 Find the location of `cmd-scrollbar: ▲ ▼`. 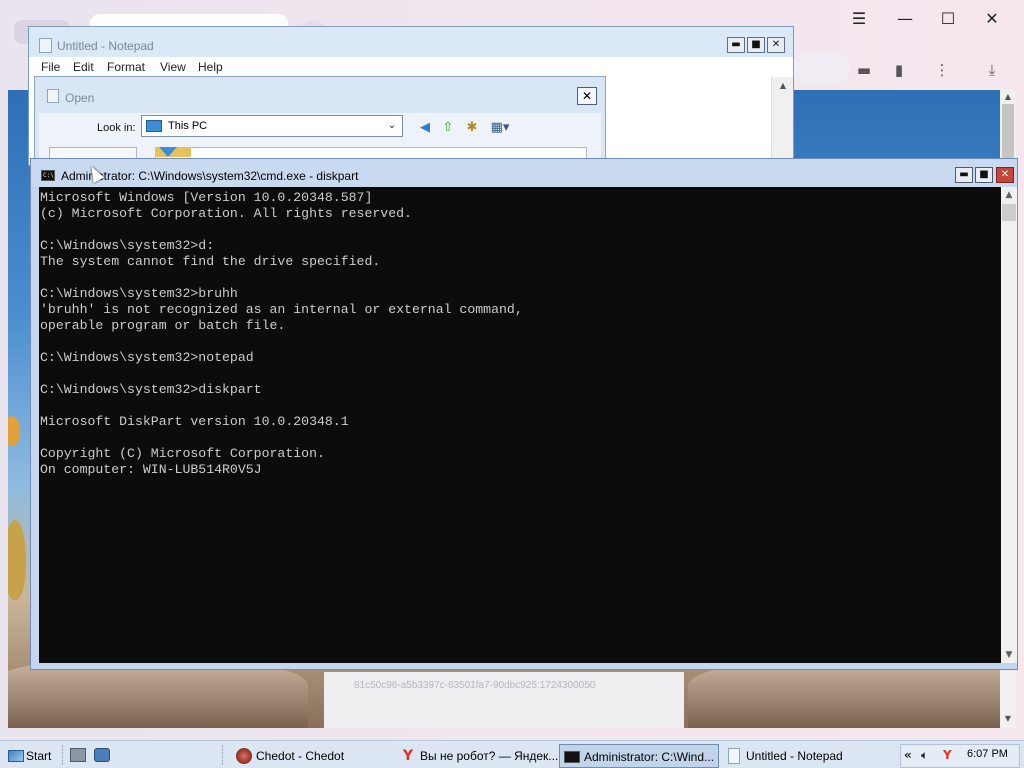

cmd-scrollbar: ▲ ▼ is located at coordinates (1009, 425).